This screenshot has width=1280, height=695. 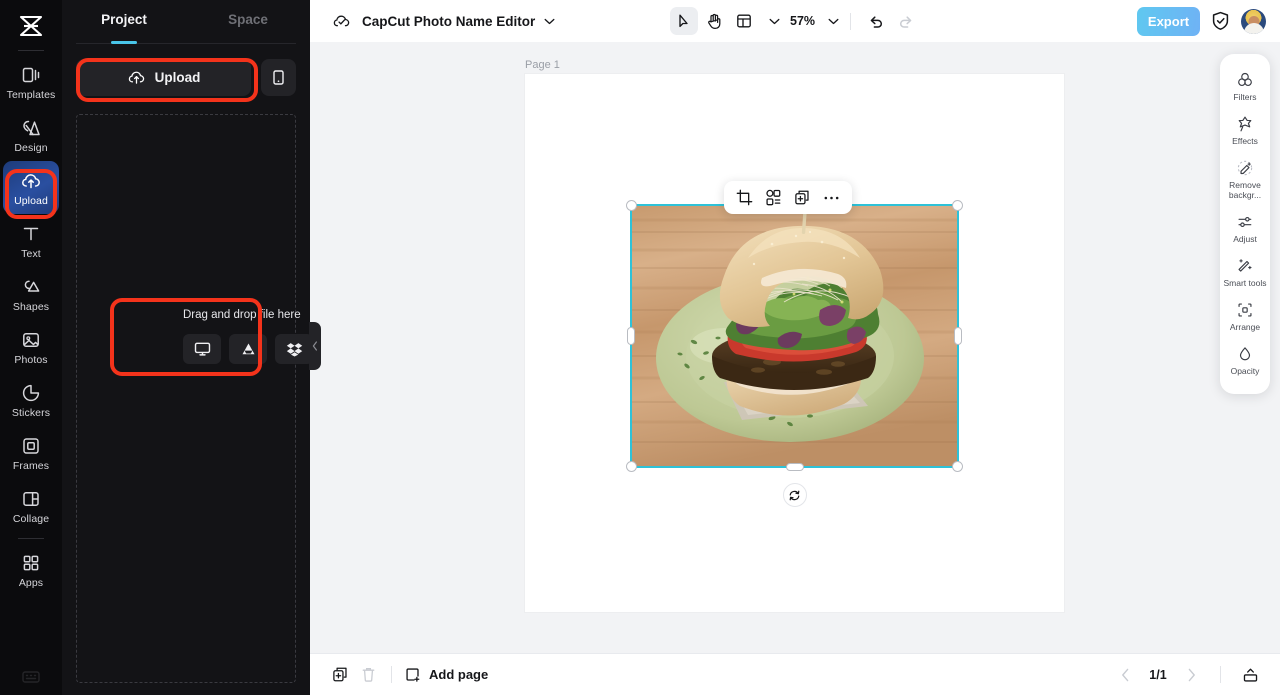 I want to click on dock-item-opacity: Opacity, so click(x=1245, y=360).